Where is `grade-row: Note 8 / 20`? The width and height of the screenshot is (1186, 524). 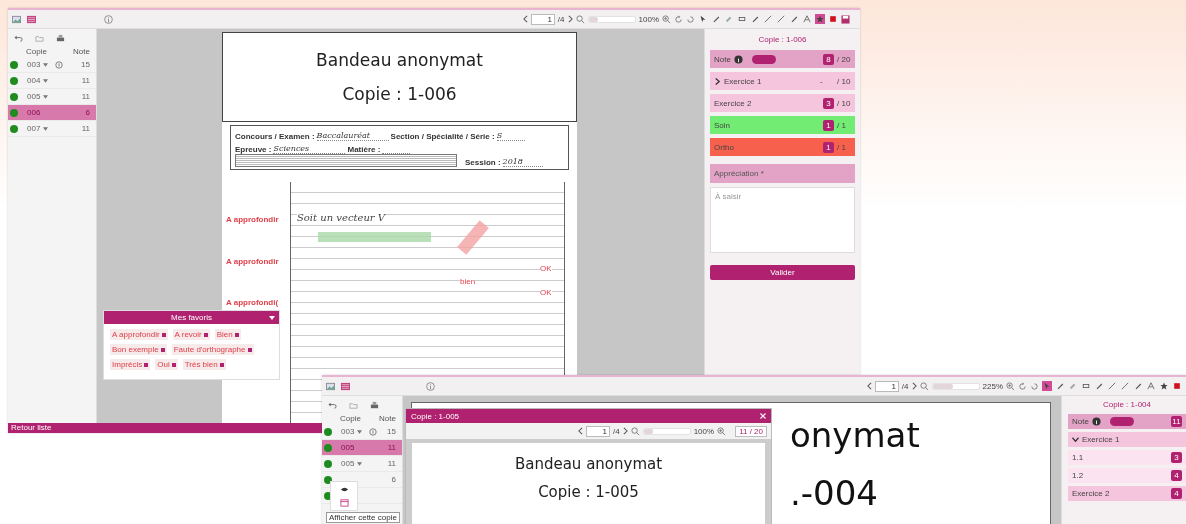
grade-row: Note 8 / 20 is located at coordinates (782, 59).